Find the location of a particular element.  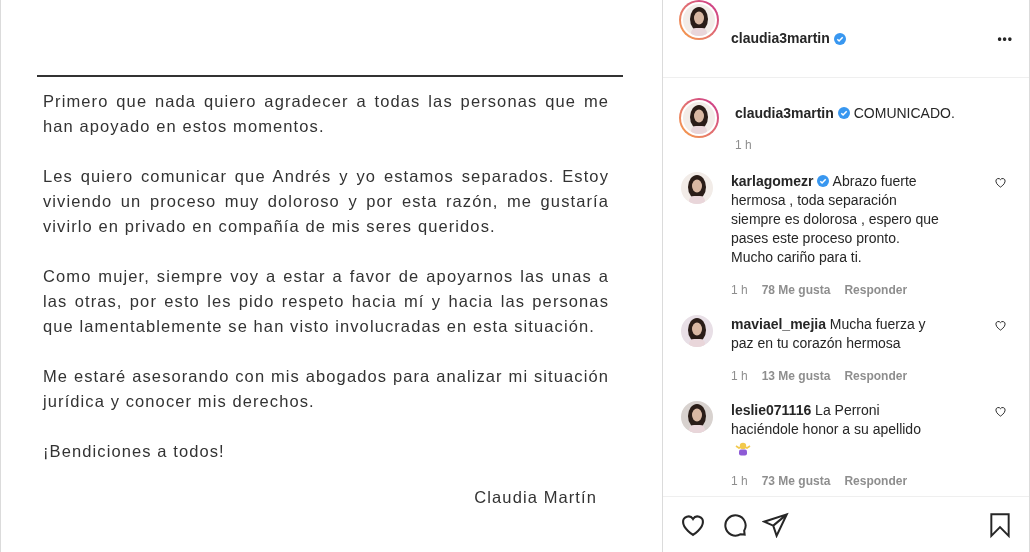

more-options-button: ••• is located at coordinates (1005, 38).